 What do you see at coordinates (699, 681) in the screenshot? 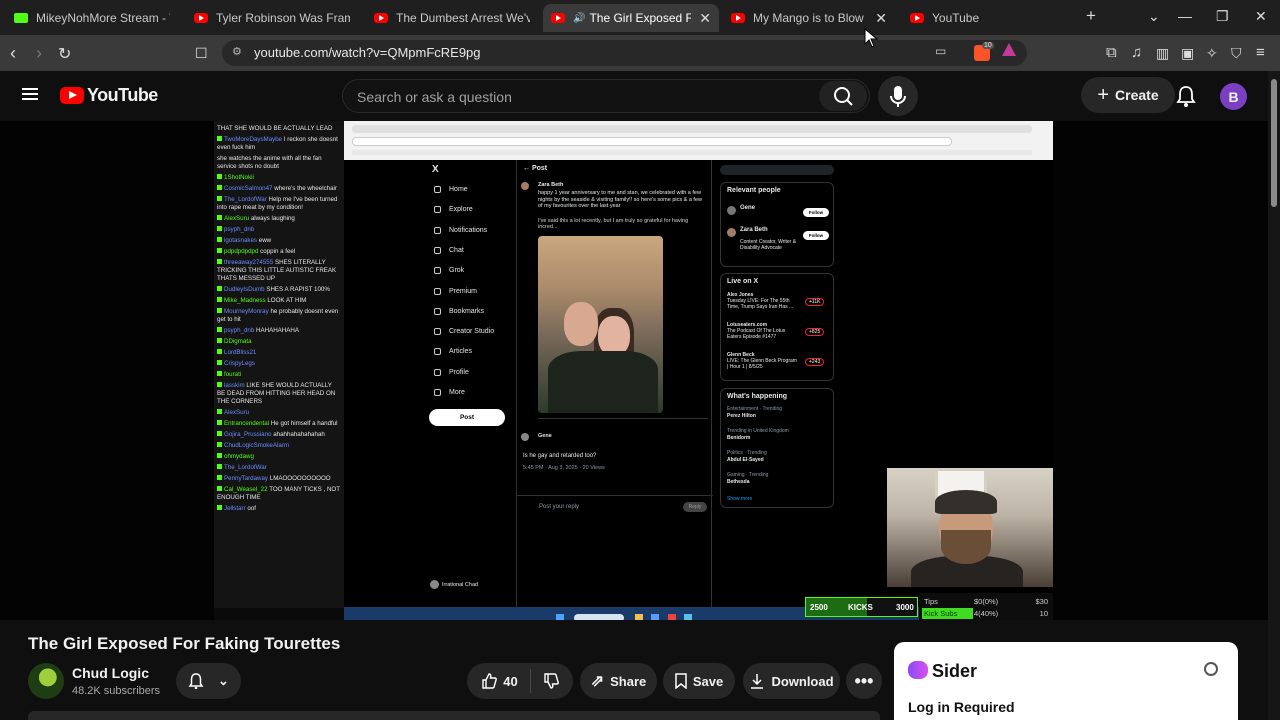
I see `save-button: Save` at bounding box center [699, 681].